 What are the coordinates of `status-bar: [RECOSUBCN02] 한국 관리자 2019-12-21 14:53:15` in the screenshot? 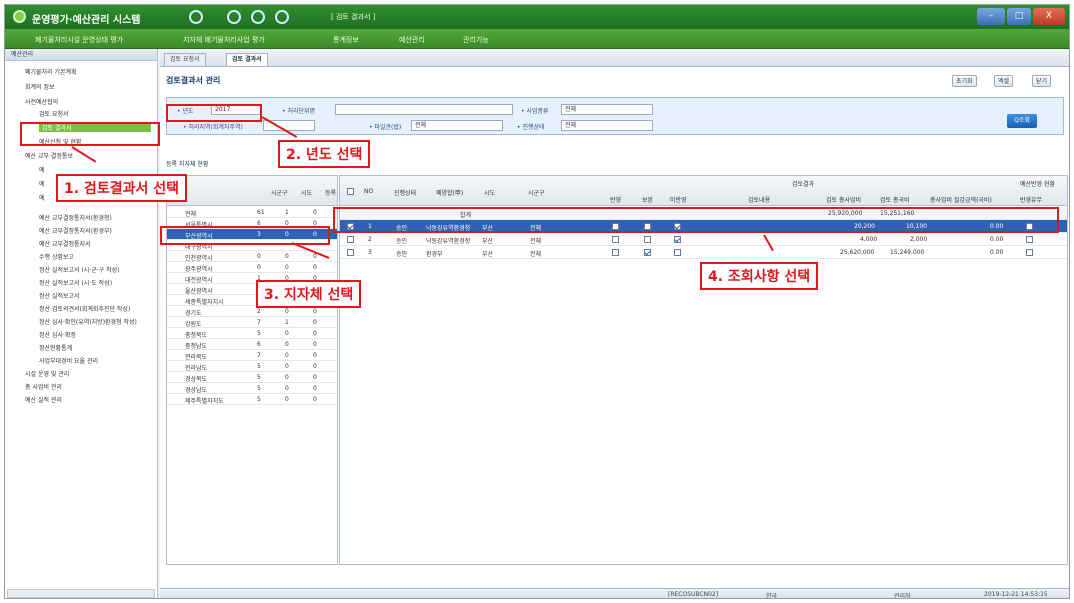 It's located at (614, 593).